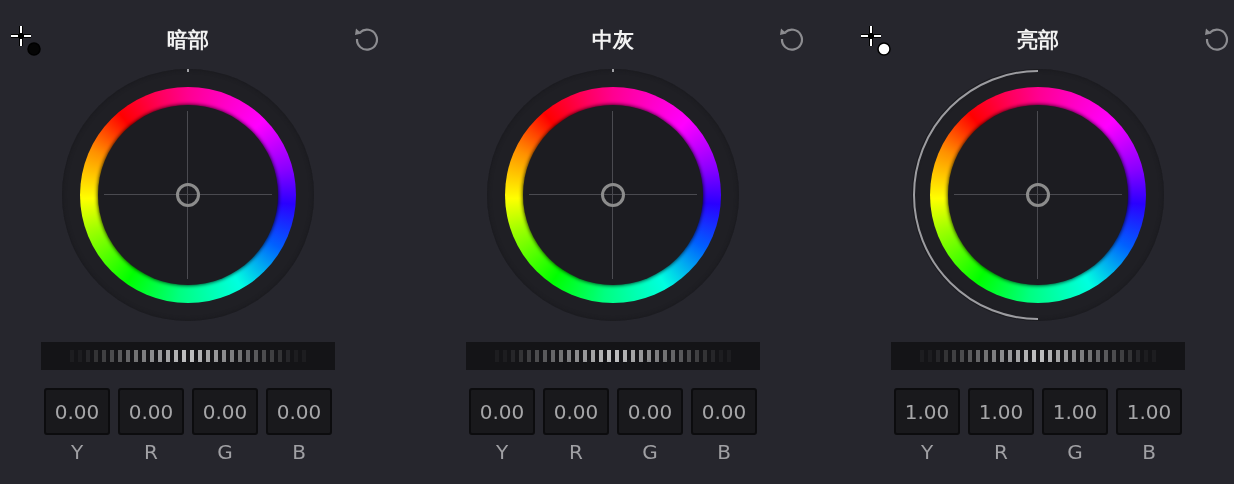  What do you see at coordinates (188, 40) in the screenshot?
I see `wheel-title: 暗部` at bounding box center [188, 40].